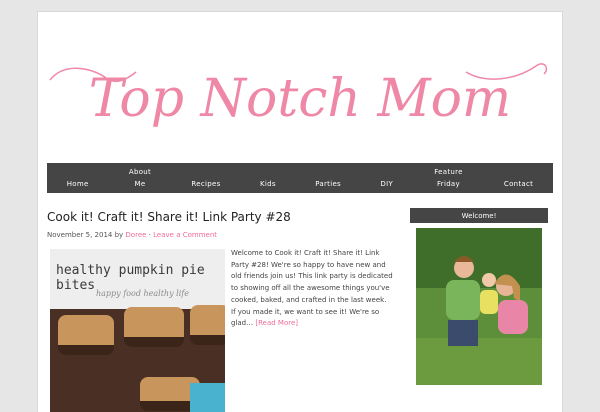 This screenshot has height=412, width=600. What do you see at coordinates (328, 178) in the screenshot?
I see `nav-item-parties: Parties` at bounding box center [328, 178].